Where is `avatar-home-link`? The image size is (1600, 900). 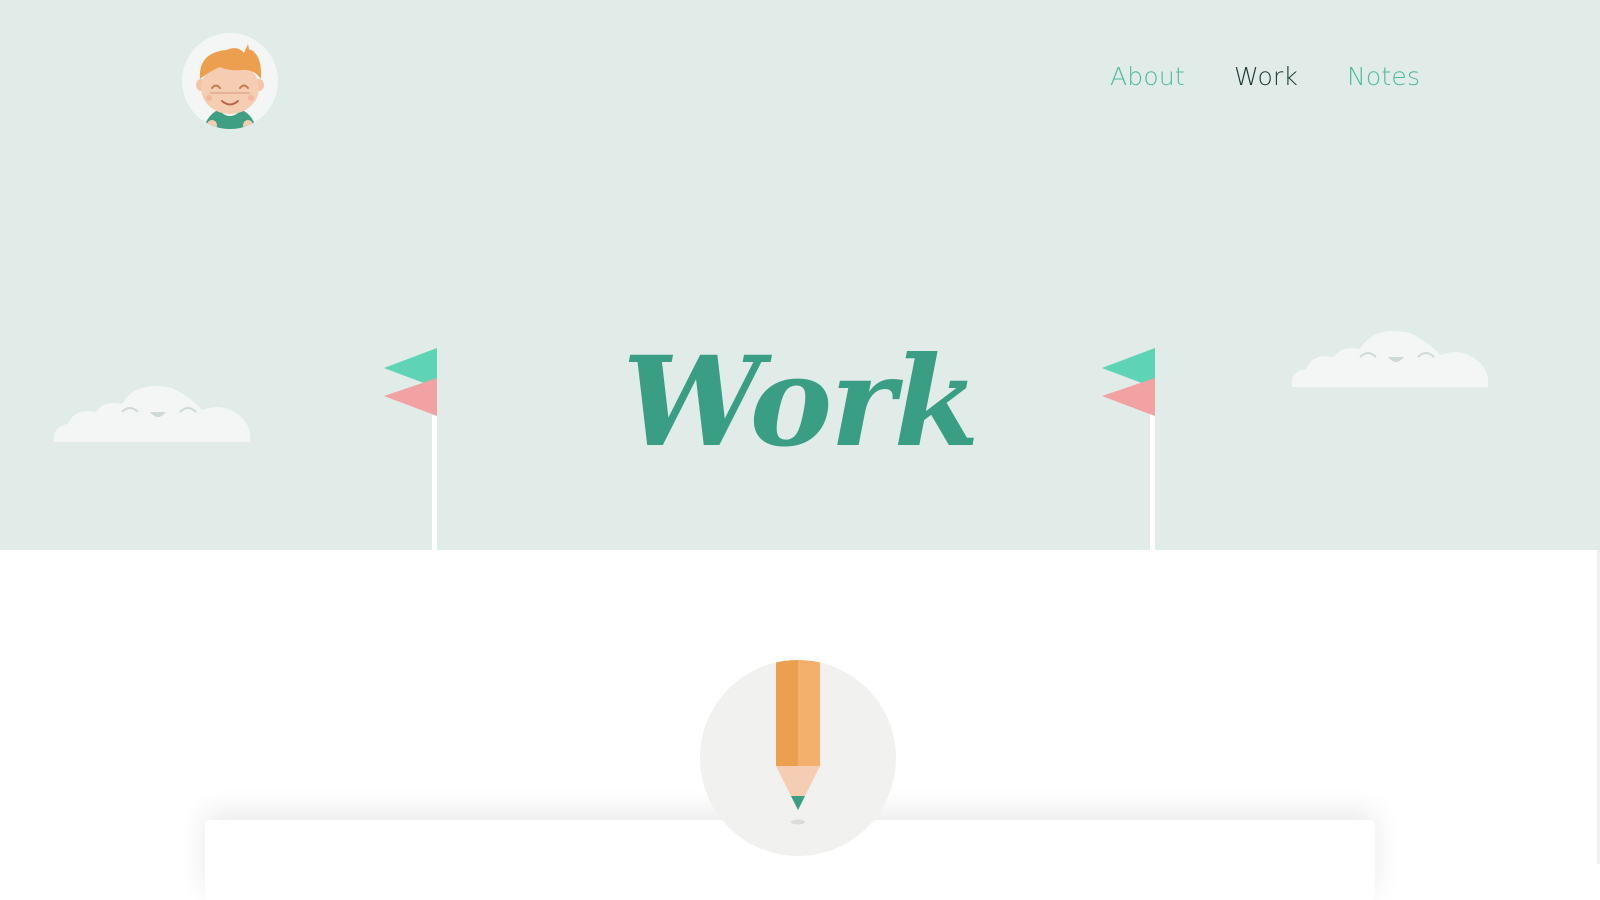
avatar-home-link is located at coordinates (230, 81).